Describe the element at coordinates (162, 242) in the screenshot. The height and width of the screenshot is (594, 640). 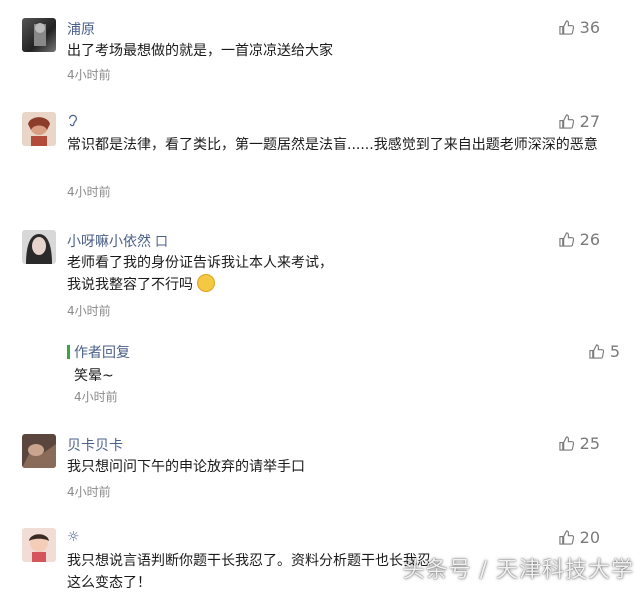
I see `badge-icon: 口` at that location.